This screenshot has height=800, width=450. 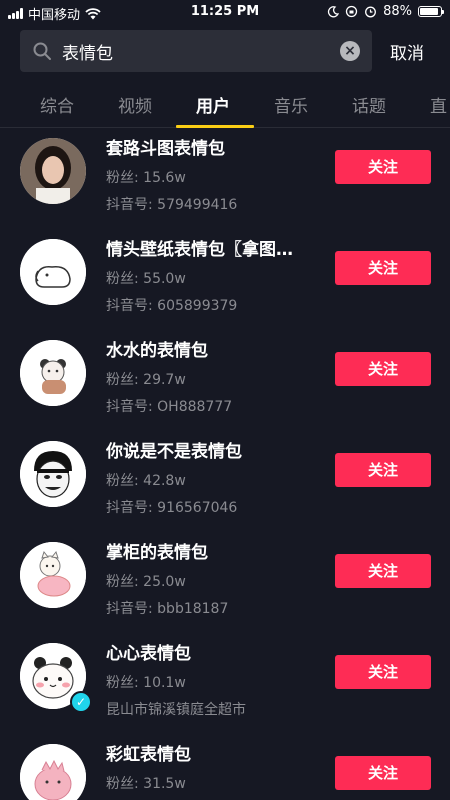 I want to click on result-tabs: 综合 视频 用户 音乐 话题 直, so click(x=225, y=105).